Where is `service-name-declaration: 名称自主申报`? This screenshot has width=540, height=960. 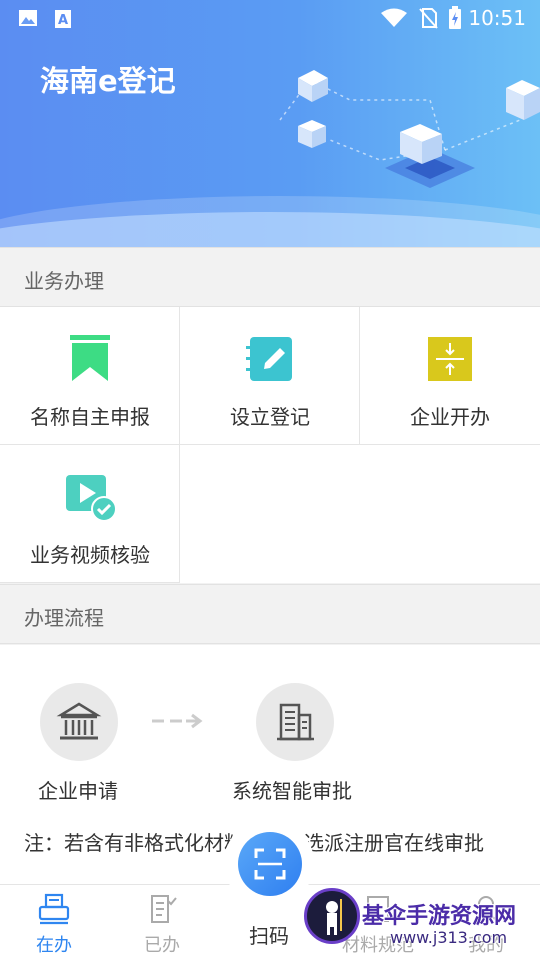
service-name-declaration: 名称自主申报 is located at coordinates (90, 376).